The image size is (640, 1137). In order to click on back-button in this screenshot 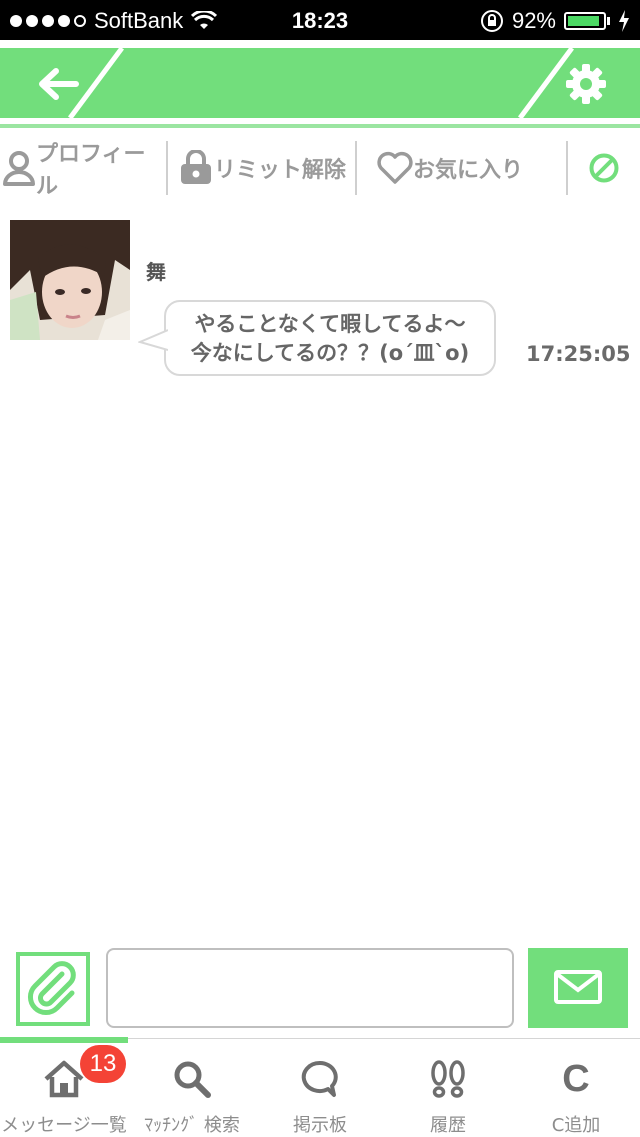, I will do `click(58, 84)`.